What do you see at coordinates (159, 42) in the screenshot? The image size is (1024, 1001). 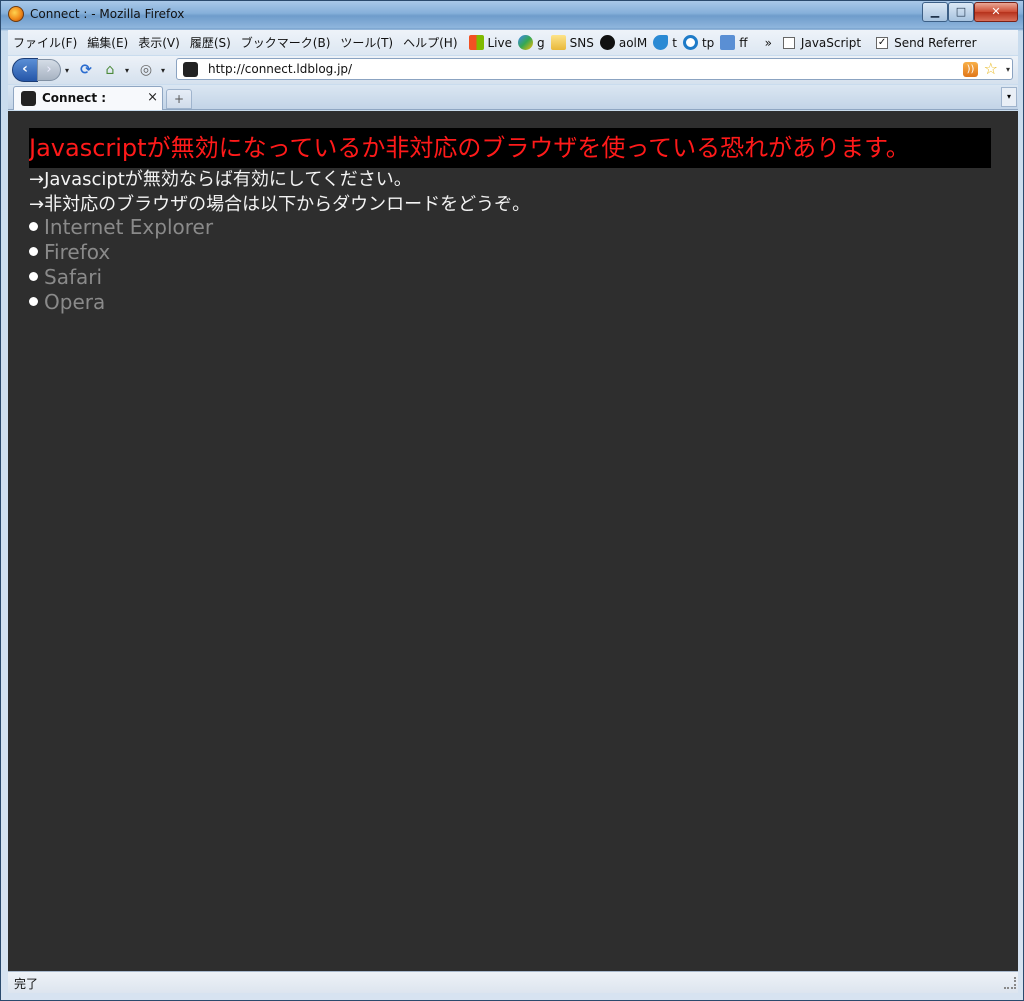 I see `menu-view: 表示(V)` at bounding box center [159, 42].